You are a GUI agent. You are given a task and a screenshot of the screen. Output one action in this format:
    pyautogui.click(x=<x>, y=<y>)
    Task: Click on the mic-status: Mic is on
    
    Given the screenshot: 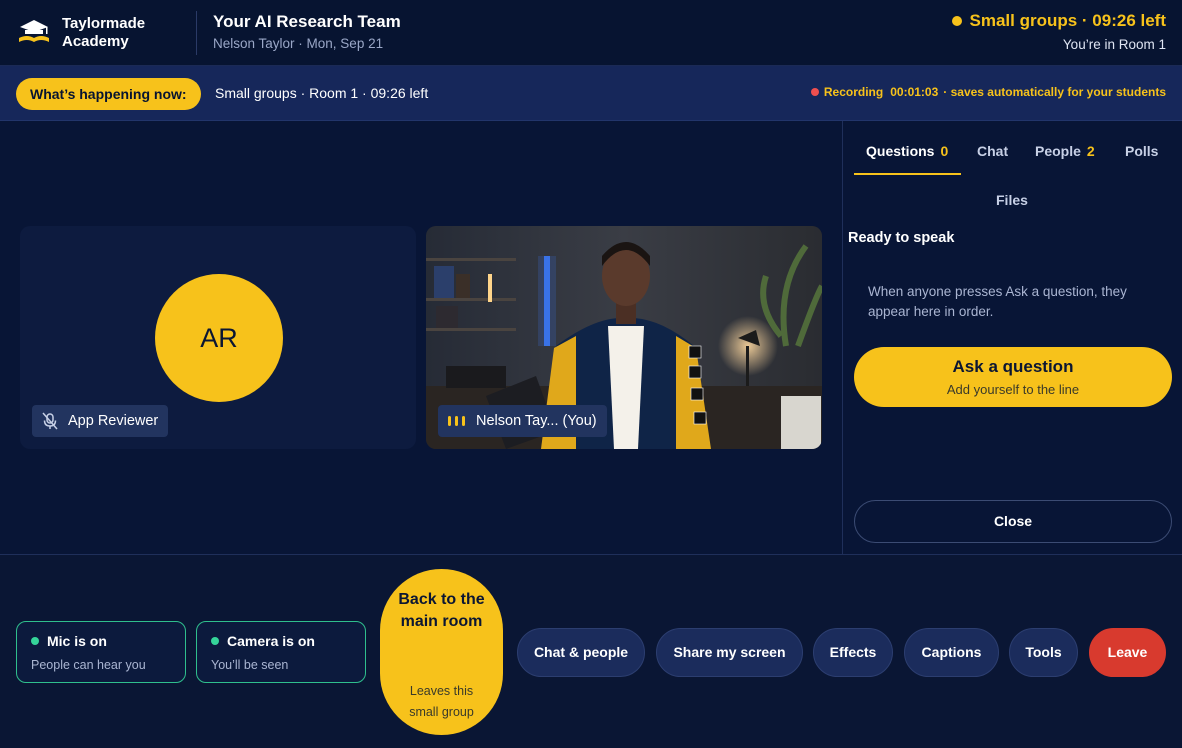 What is the action you would take?
    pyautogui.click(x=69, y=641)
    